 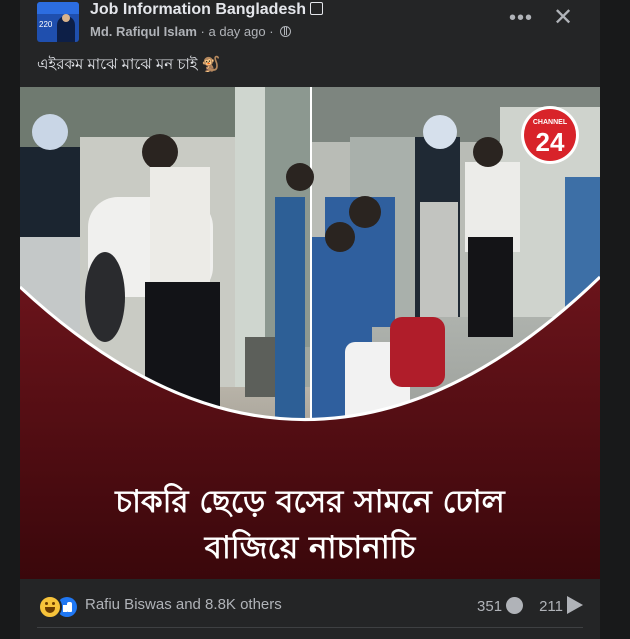 What do you see at coordinates (551, 606) in the screenshot?
I see `shares-count: 211` at bounding box center [551, 606].